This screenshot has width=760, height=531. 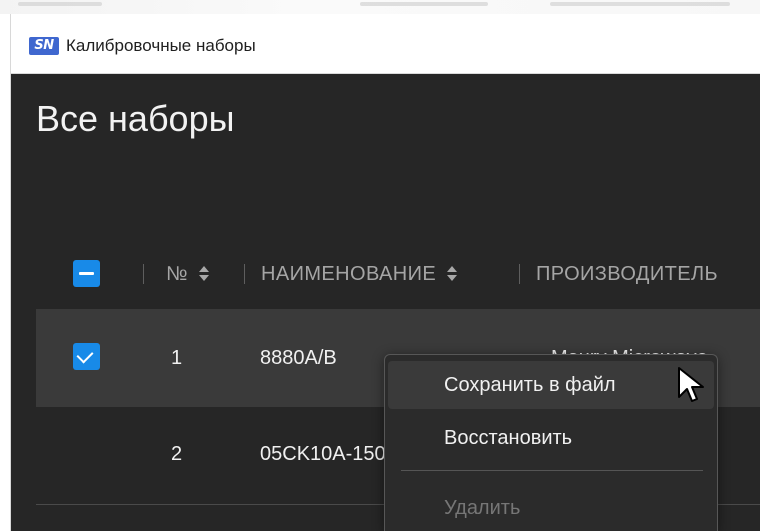 I want to click on table-header: № НАИМЕНОВАНИЕ ПРОИЗВОДИТЕЛЬ, so click(x=385, y=273).